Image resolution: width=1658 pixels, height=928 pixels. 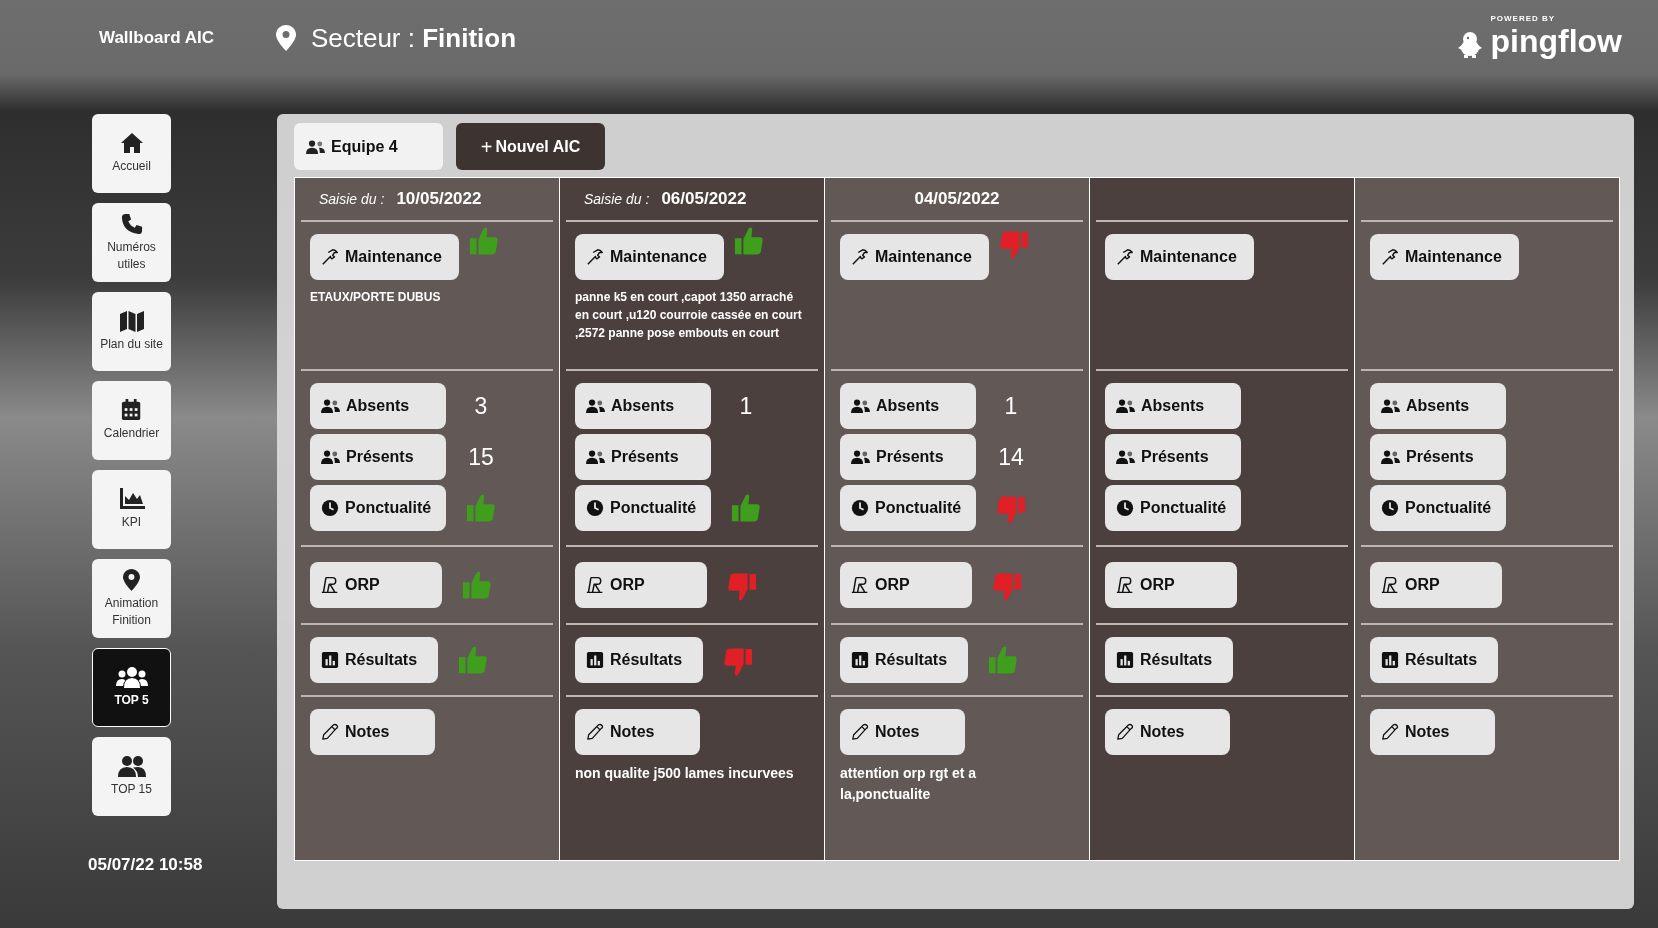 I want to click on home-icon, so click(x=131, y=143).